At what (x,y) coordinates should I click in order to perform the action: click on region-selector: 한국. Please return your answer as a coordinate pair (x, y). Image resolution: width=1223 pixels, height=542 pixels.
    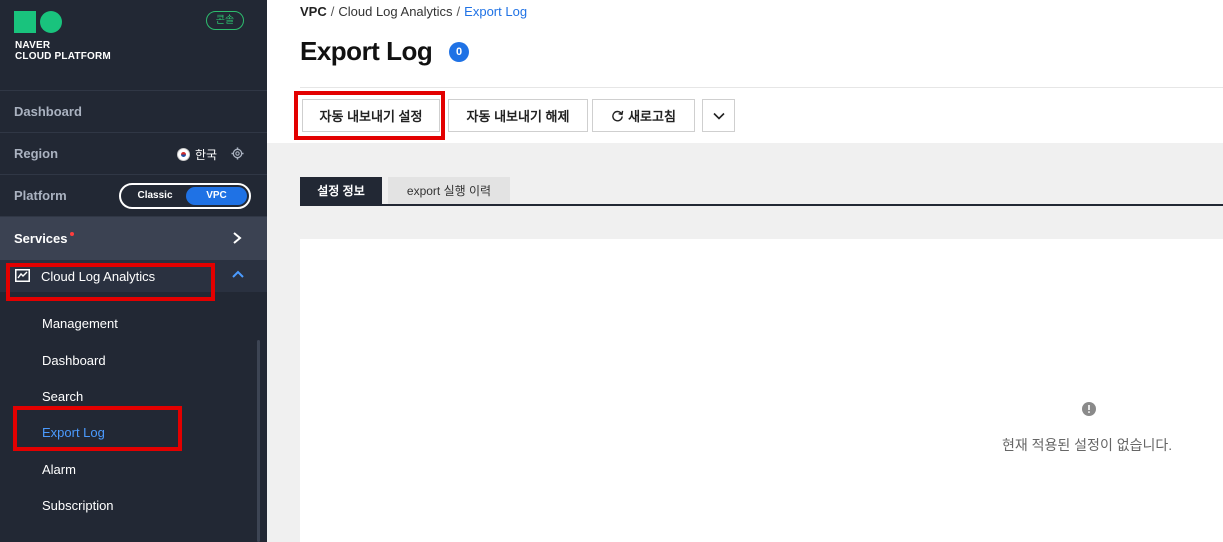
    Looking at the image, I should click on (197, 154).